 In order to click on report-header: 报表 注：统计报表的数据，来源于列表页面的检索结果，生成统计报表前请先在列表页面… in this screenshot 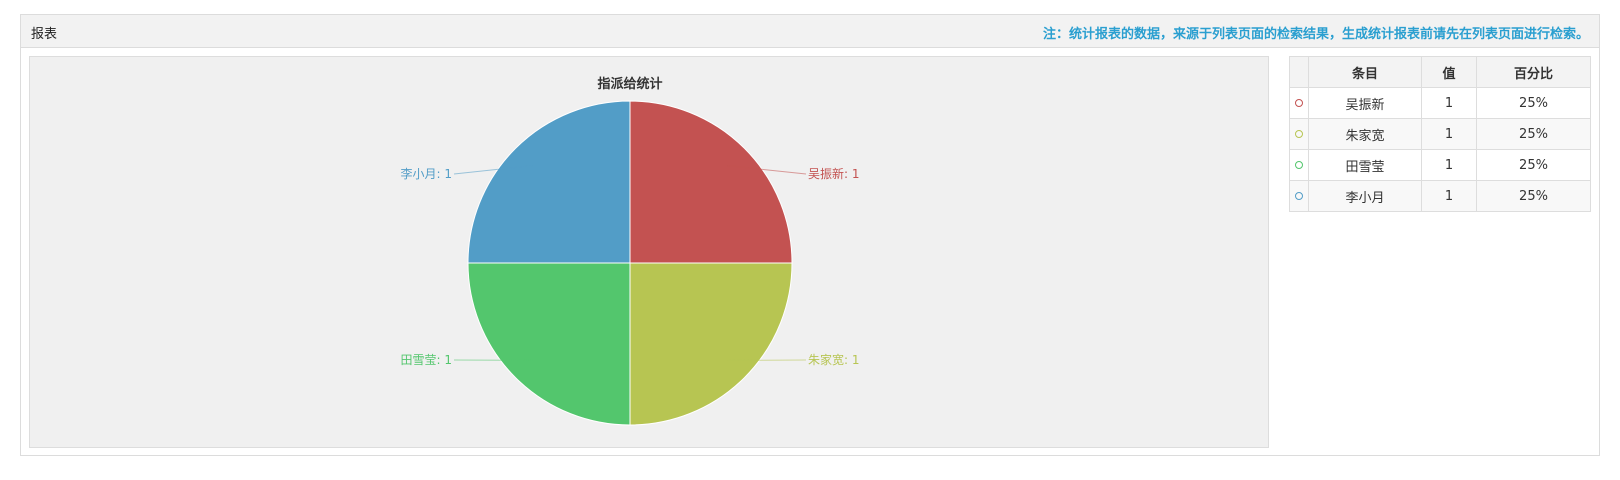, I will do `click(810, 31)`.